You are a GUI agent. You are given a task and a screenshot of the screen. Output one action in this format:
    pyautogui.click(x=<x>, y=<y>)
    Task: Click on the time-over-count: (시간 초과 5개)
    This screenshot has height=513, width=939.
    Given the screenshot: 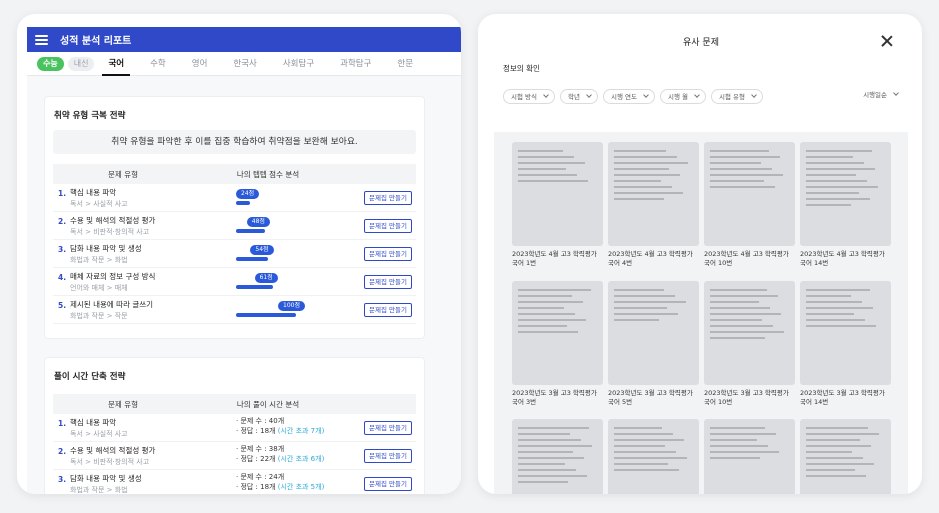 What is the action you would take?
    pyautogui.click(x=301, y=487)
    